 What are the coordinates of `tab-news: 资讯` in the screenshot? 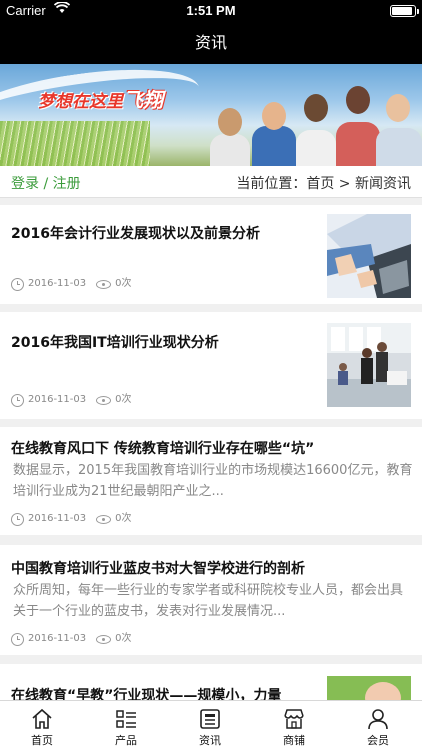 It's located at (210, 725).